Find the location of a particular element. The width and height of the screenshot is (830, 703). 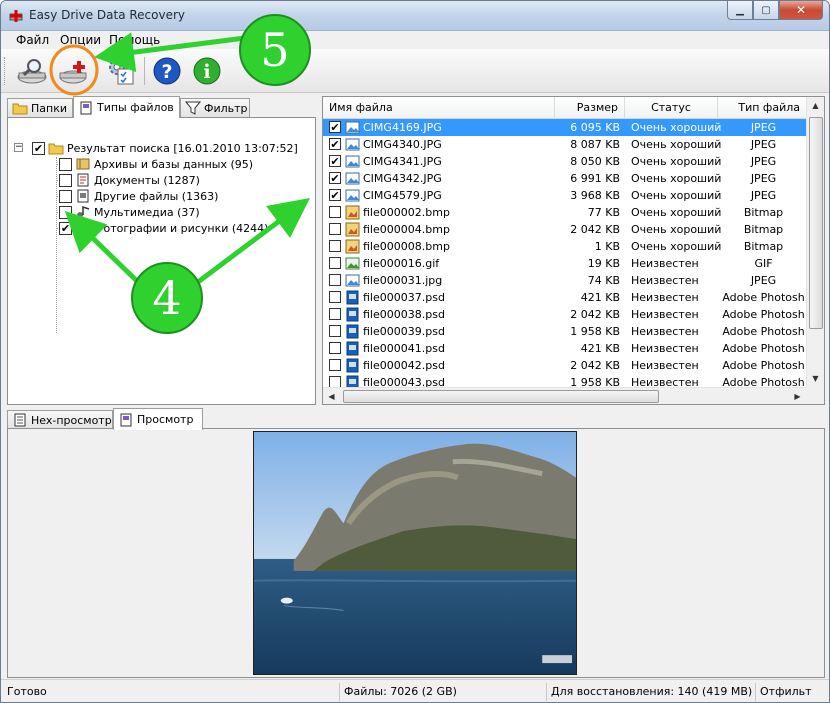

maximize-button: ▢ is located at coordinates (766, 10).